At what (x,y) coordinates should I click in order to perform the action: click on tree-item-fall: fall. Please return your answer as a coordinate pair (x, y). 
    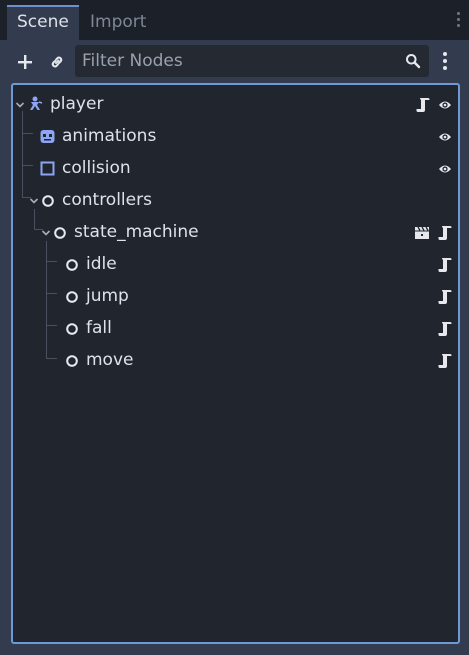
    Looking at the image, I should click on (235, 329).